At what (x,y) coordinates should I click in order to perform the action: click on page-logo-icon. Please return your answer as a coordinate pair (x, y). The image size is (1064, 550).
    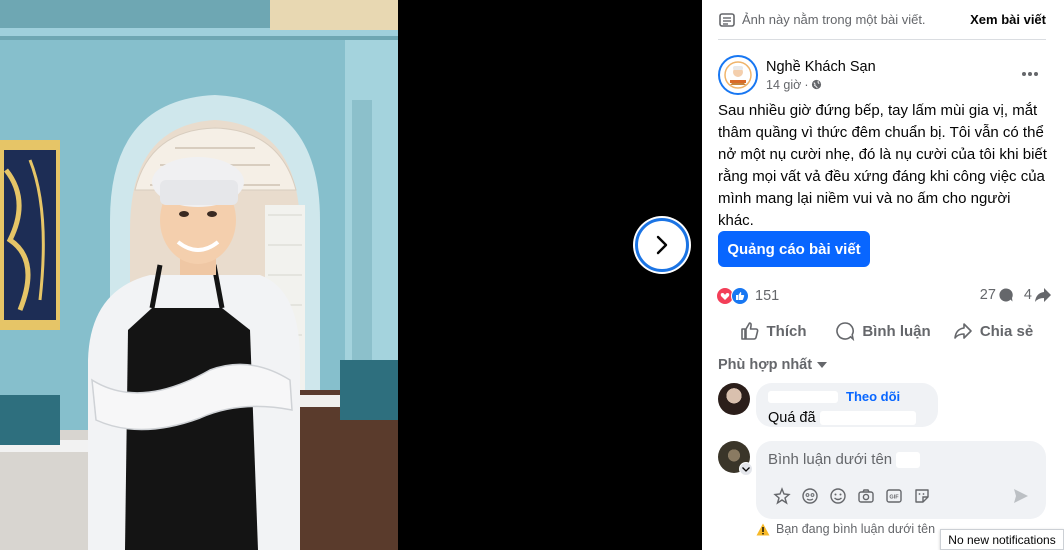
    Looking at the image, I should click on (738, 75).